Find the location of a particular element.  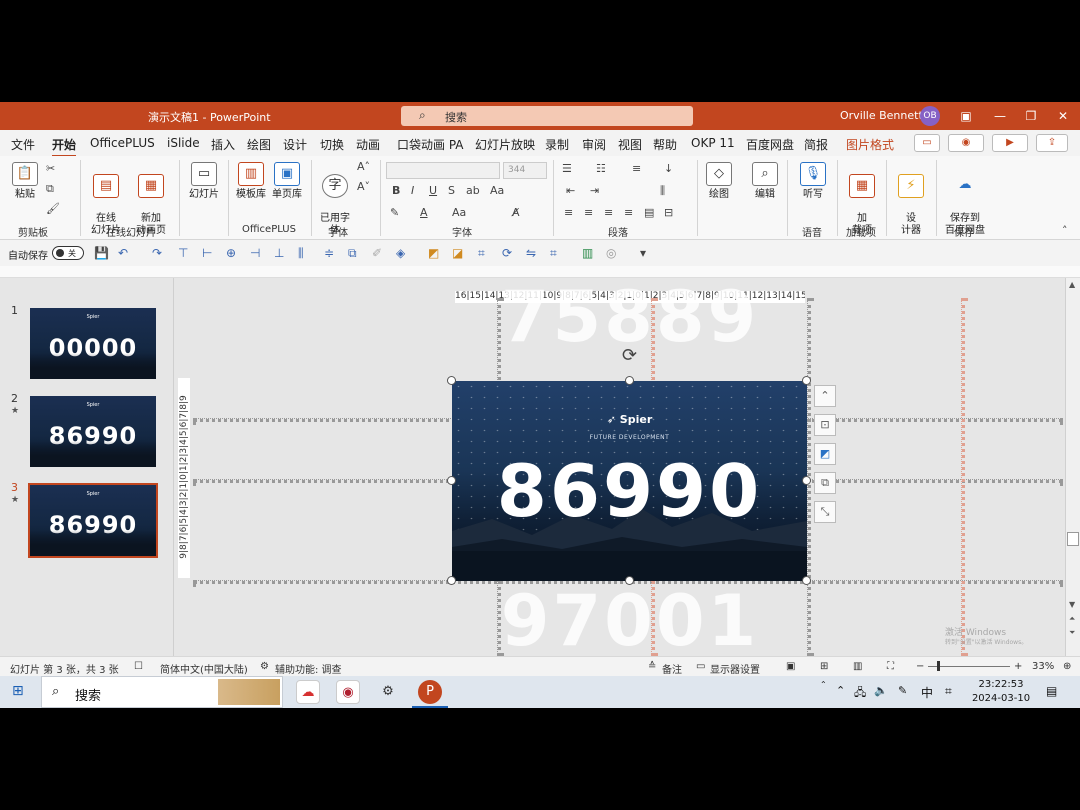

accessibility-icon: ⚙ is located at coordinates (264, 666).